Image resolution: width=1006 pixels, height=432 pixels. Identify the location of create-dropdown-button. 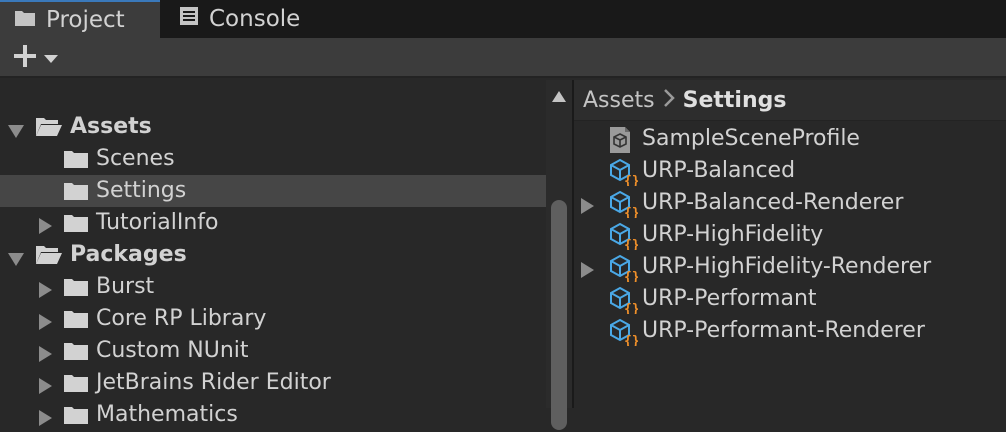
(40, 58).